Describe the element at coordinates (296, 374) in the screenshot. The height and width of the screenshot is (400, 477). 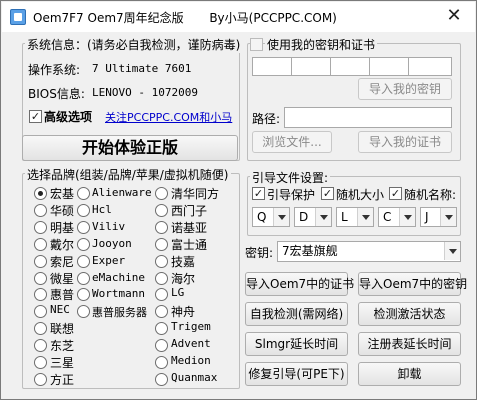
I see `repair-boot-button: 修复引导(可PE下)` at that location.